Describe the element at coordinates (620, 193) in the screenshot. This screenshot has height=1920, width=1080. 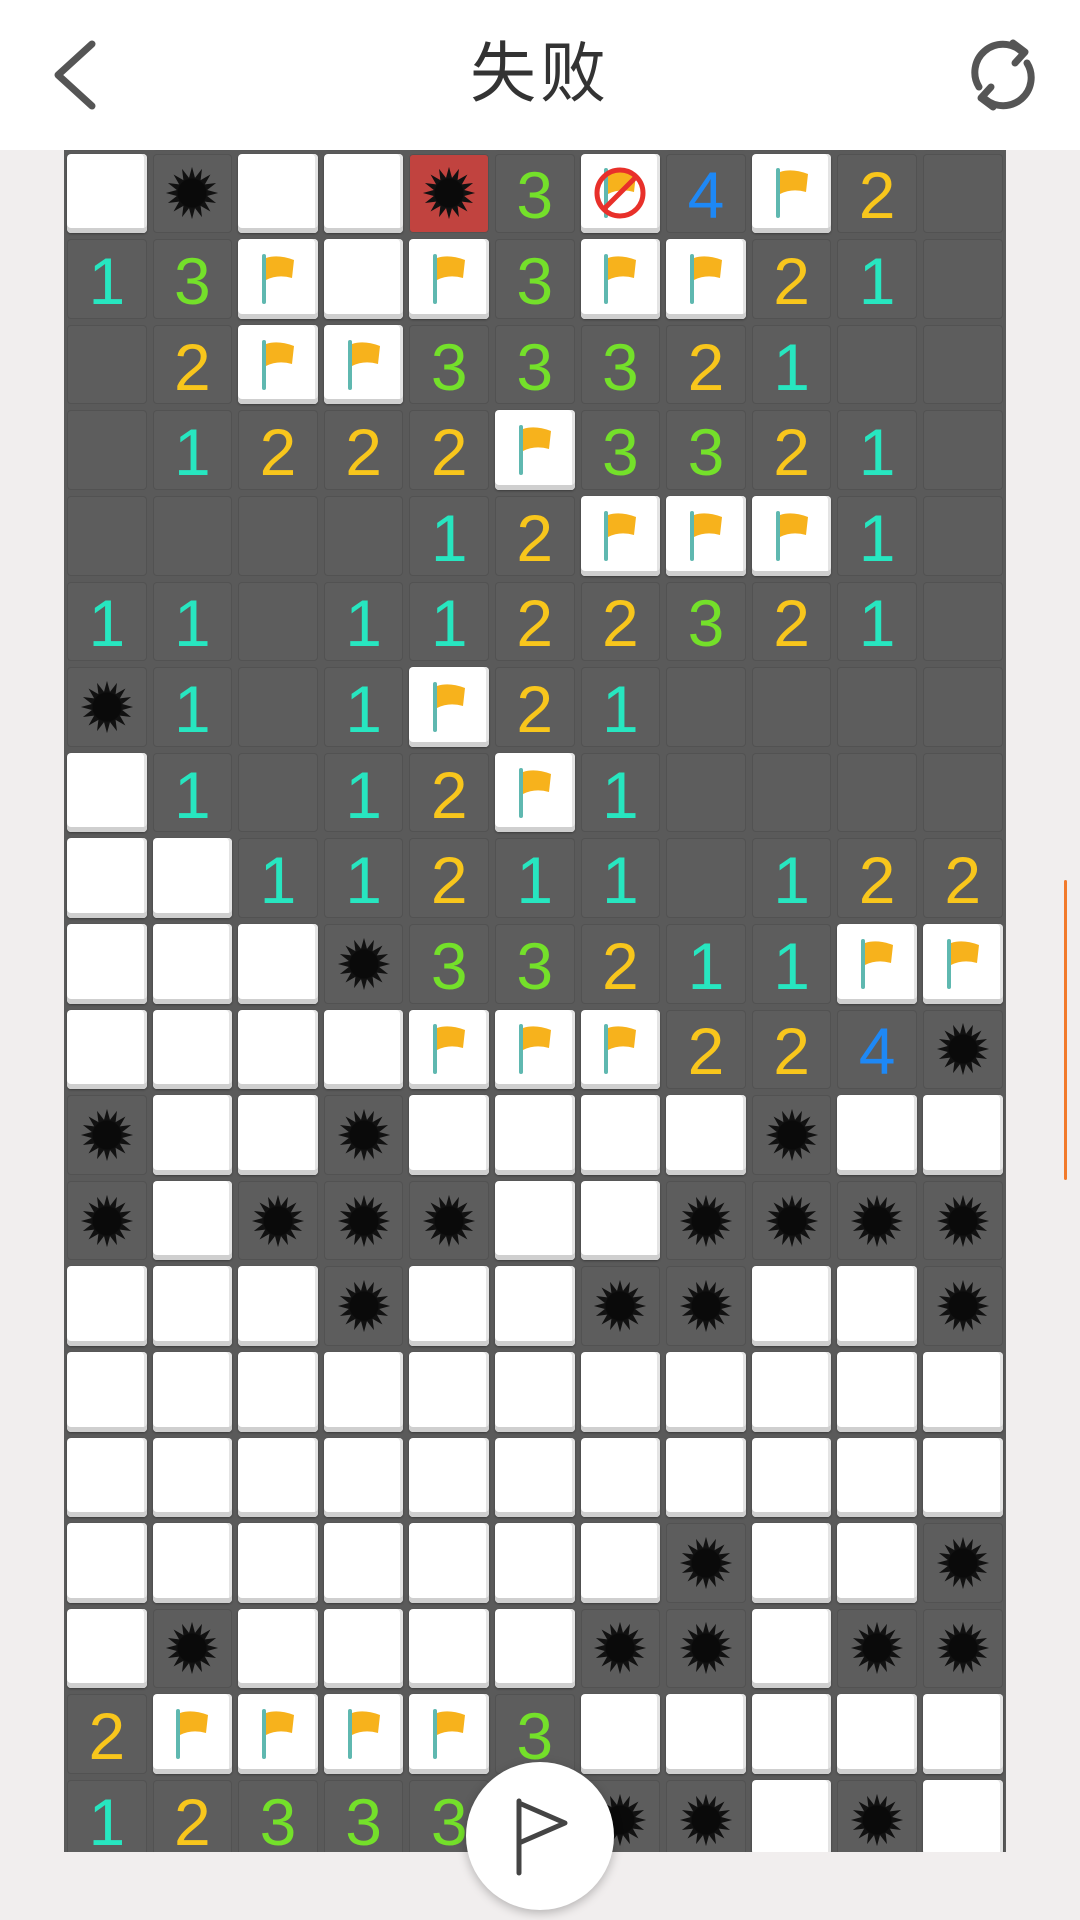
I see `wrong-flag-cell` at that location.